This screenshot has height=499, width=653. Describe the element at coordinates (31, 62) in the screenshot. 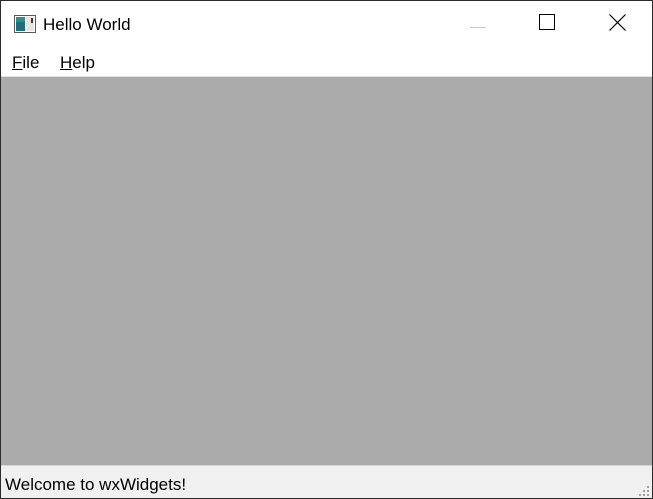

I see `menu-file-label: ile` at that location.